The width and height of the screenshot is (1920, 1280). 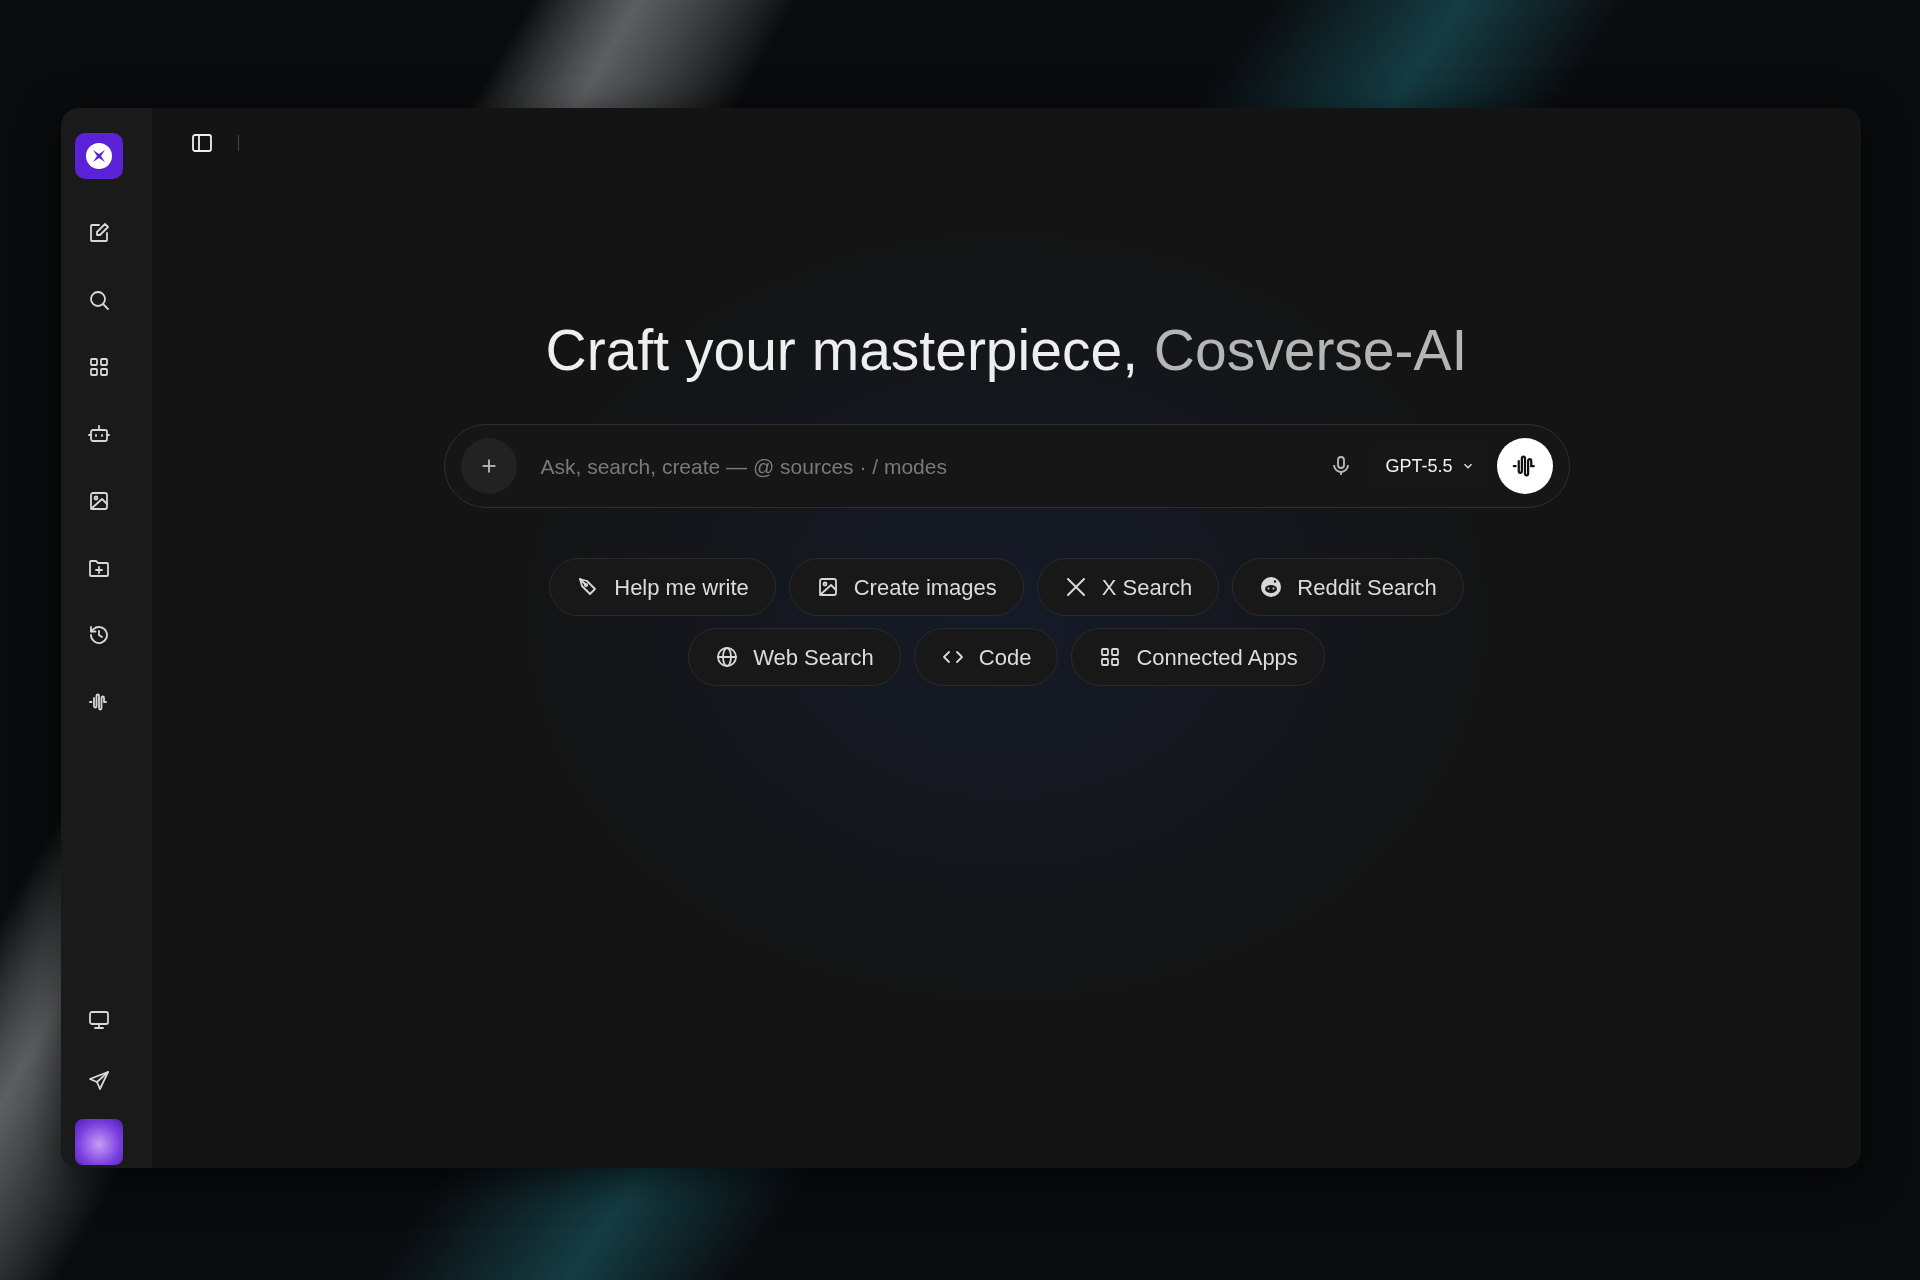 I want to click on suggestion-chip: Connected Apps, so click(x=1198, y=657).